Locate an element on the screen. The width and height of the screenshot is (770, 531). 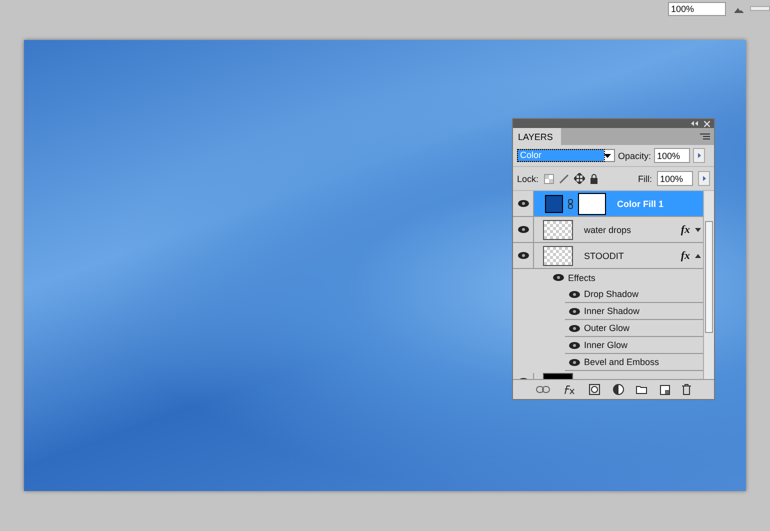
effect-row: Drop Shadow is located at coordinates (634, 294).